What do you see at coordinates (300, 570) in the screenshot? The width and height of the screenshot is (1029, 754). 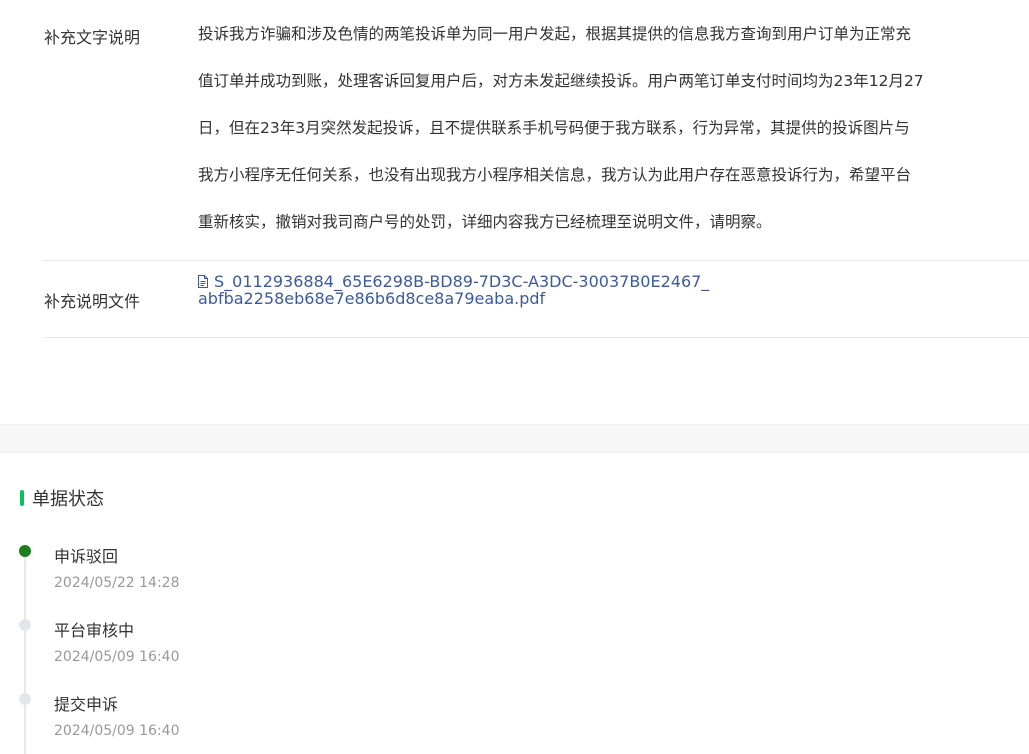 I see `timeline-item: 申诉驳回 2024/05/22 14:28` at bounding box center [300, 570].